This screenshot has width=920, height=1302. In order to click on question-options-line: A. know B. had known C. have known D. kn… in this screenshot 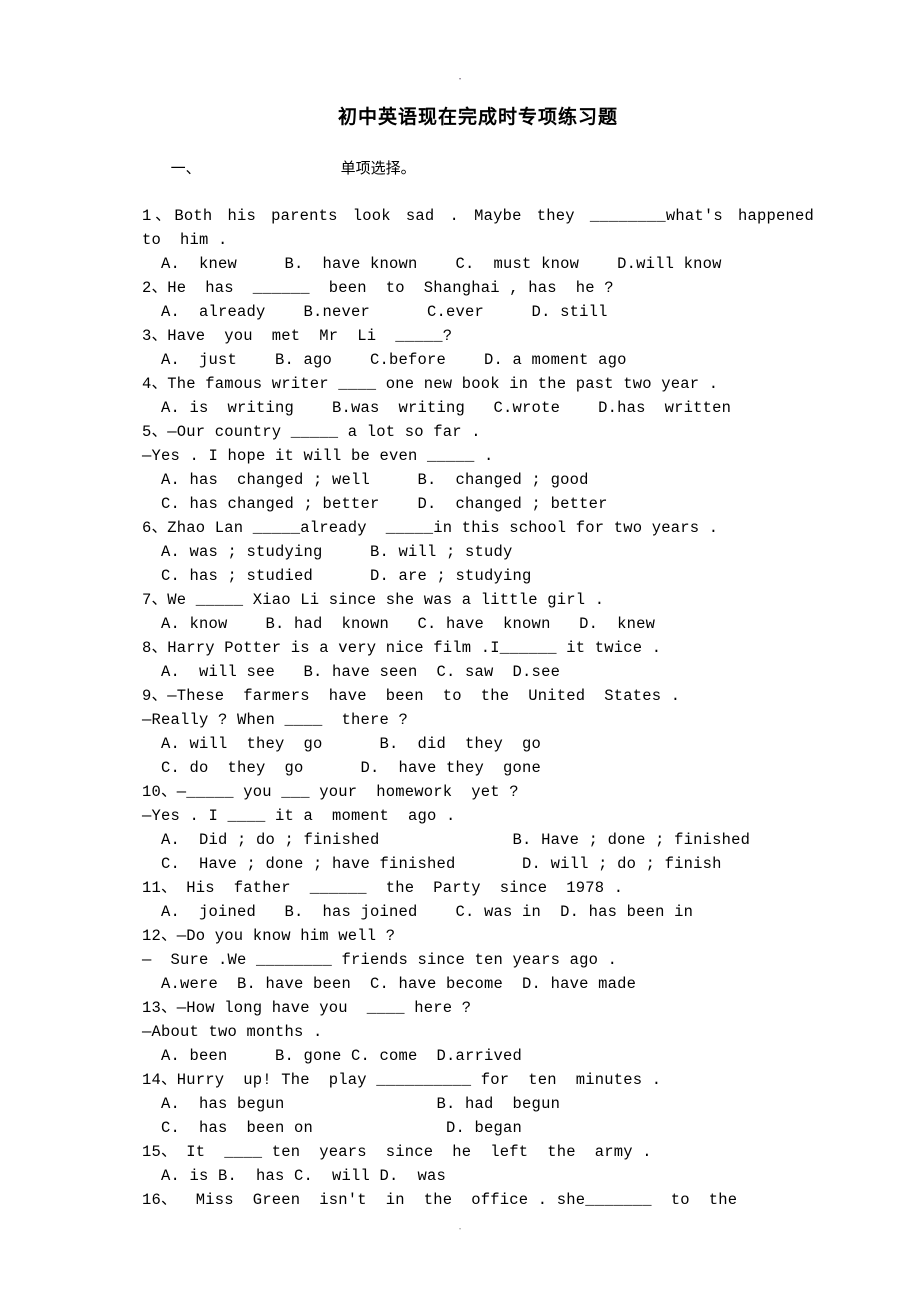, I will do `click(478, 624)`.